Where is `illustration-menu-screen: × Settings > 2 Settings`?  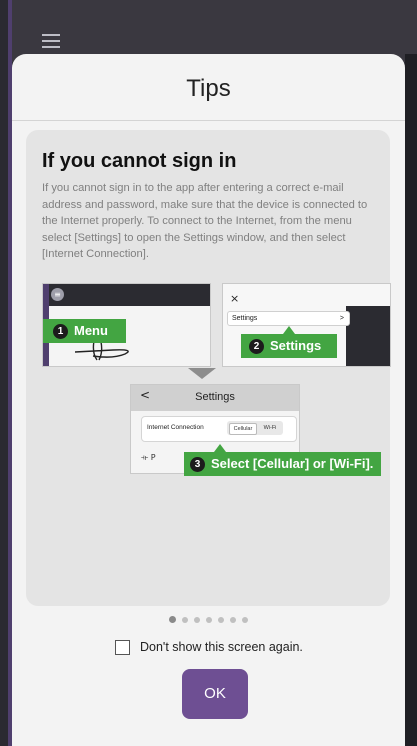
illustration-menu-screen: × Settings > 2 Settings is located at coordinates (306, 325).